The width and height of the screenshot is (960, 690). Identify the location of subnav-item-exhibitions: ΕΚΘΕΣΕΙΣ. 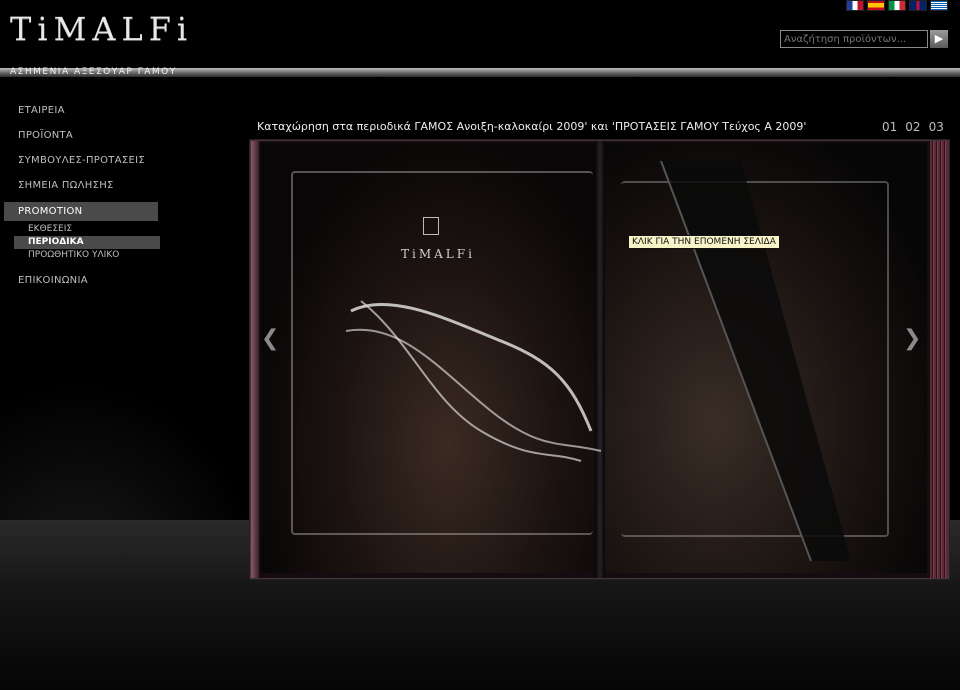
(87, 229).